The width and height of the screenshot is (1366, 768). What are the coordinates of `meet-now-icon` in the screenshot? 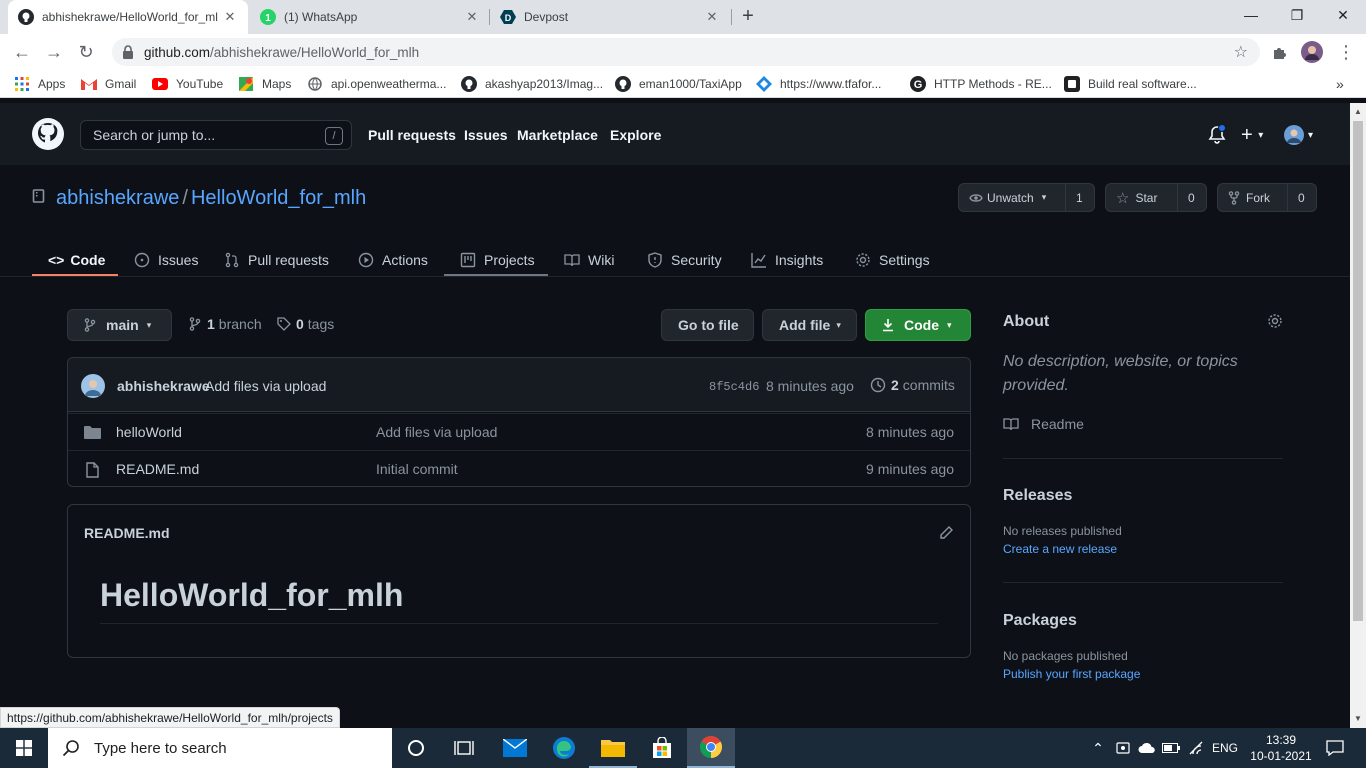 It's located at (1123, 748).